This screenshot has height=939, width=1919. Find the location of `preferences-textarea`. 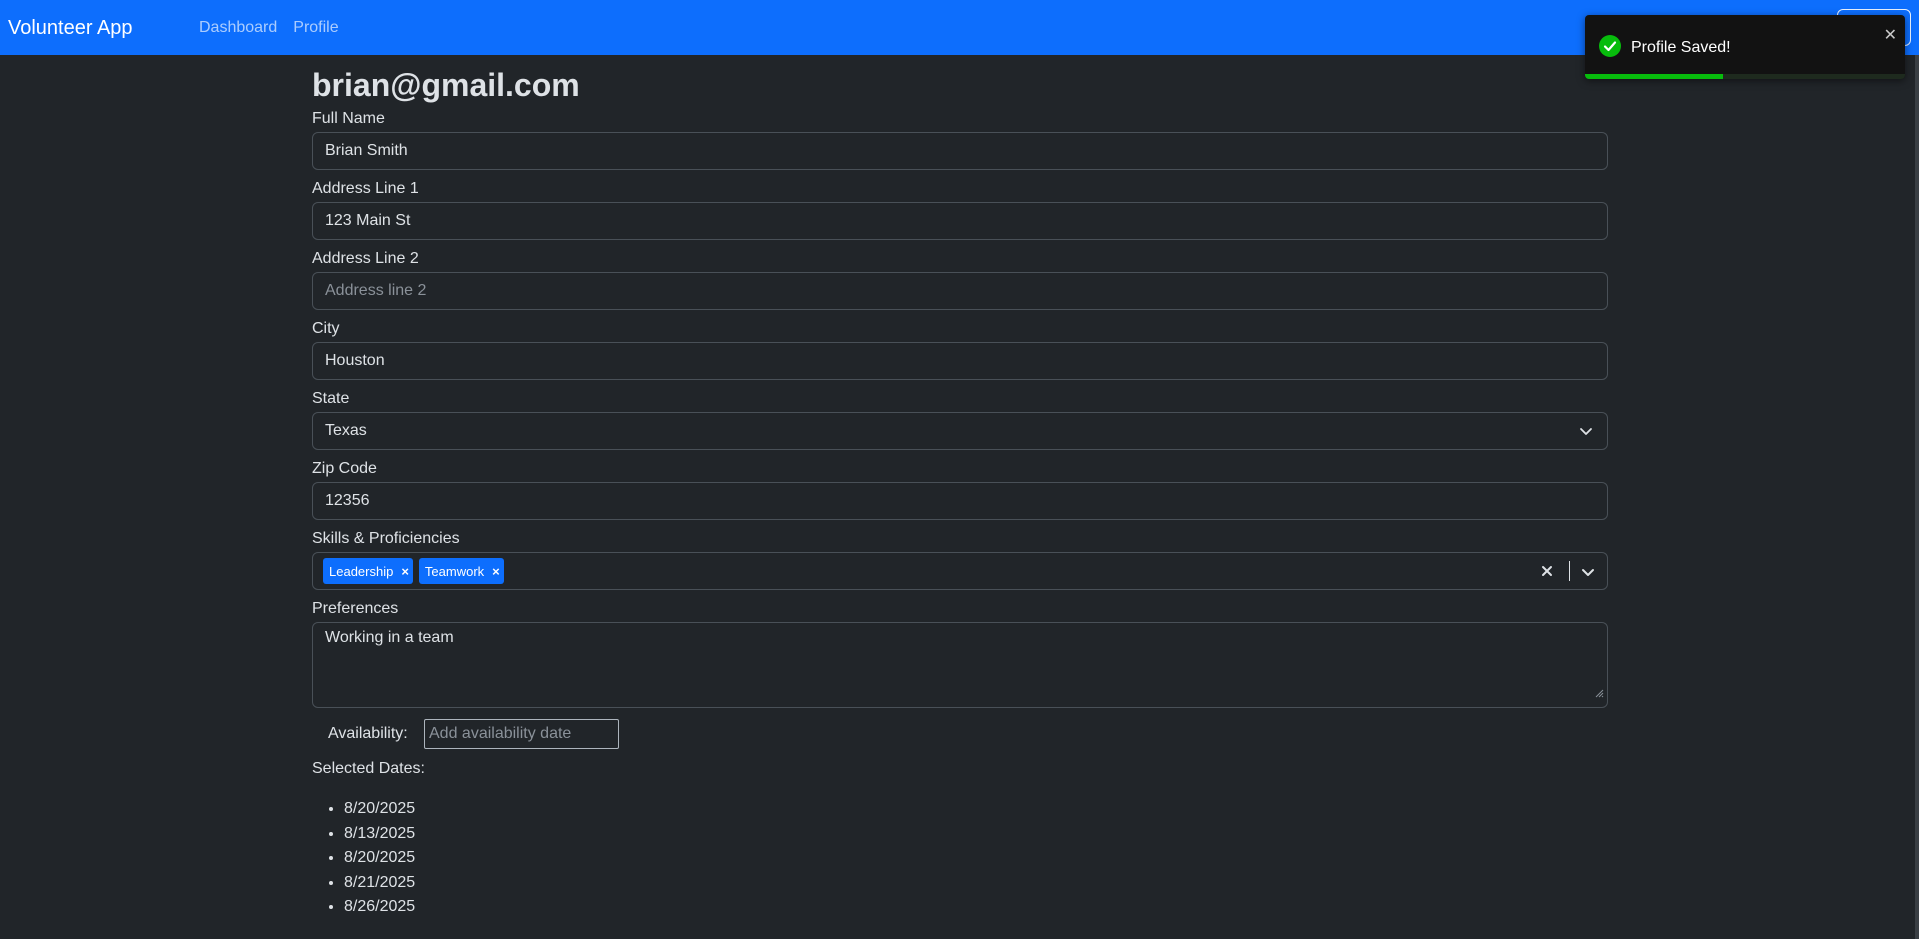

preferences-textarea is located at coordinates (960, 665).